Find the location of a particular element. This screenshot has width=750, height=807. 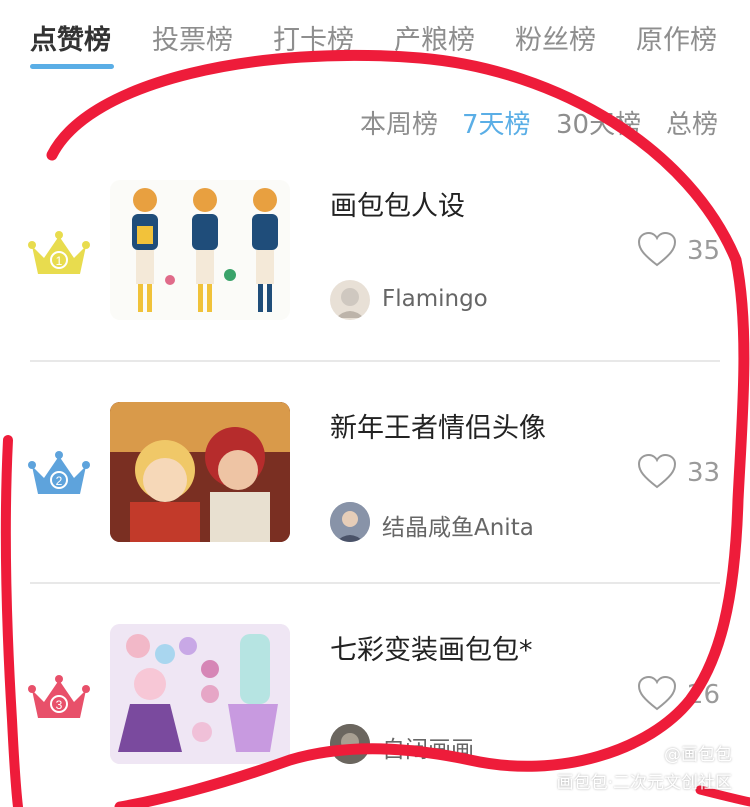

rank-number: 1 is located at coordinates (59, 261).